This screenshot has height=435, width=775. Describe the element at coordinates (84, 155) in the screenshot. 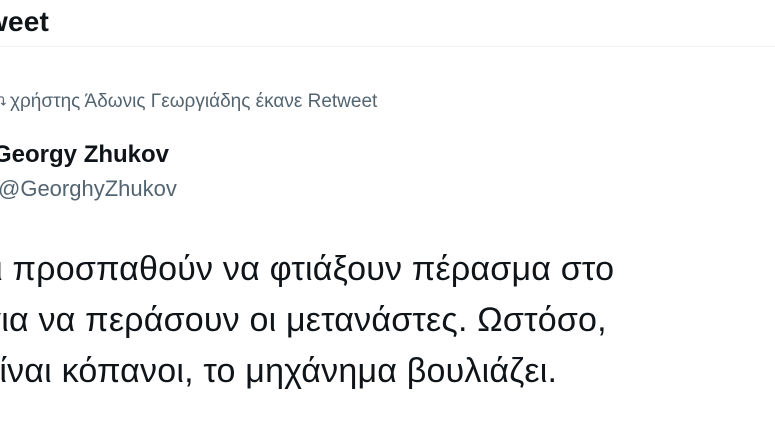

I see `author-name: Georgy Zhukov` at that location.